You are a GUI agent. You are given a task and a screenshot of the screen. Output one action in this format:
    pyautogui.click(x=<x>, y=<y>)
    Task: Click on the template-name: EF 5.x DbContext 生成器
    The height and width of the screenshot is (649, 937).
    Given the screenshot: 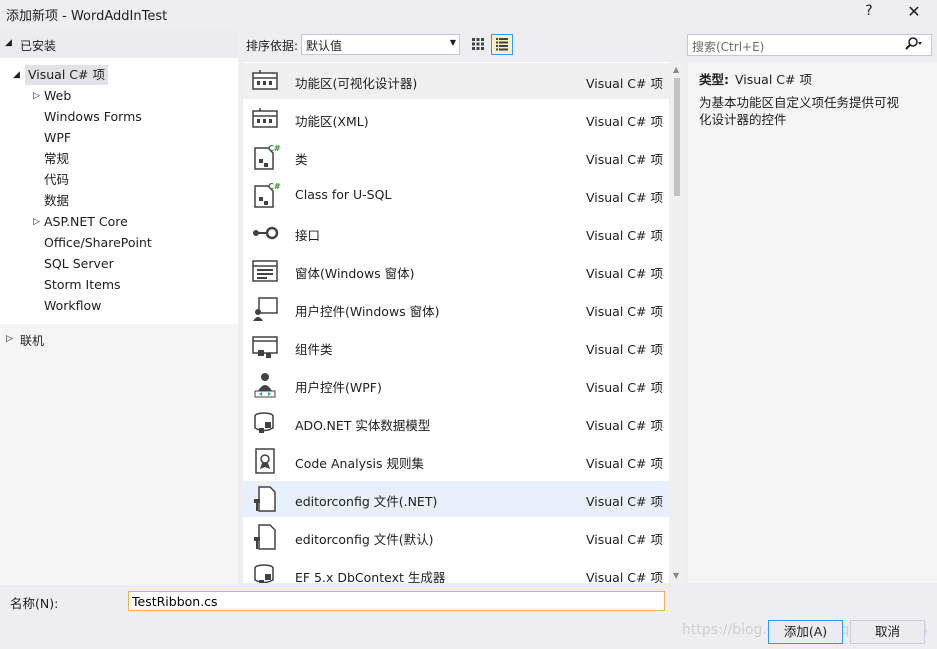 What is the action you would take?
    pyautogui.click(x=370, y=576)
    